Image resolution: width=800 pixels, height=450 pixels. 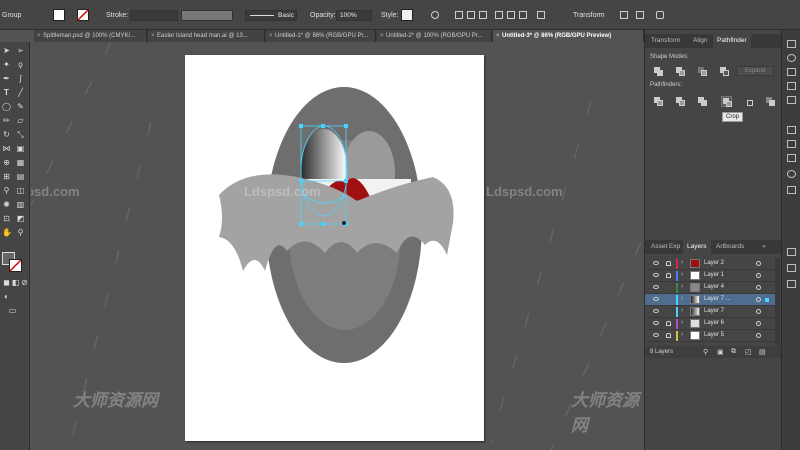 What do you see at coordinates (710, 324) in the screenshot?
I see `layer-row: › Layer 6` at bounding box center [710, 324].